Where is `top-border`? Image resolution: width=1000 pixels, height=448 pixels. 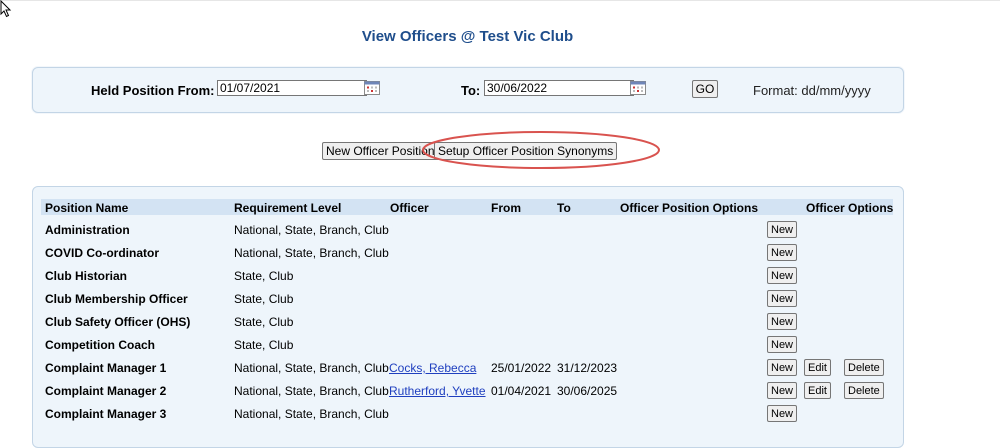
top-border is located at coordinates (500, 0).